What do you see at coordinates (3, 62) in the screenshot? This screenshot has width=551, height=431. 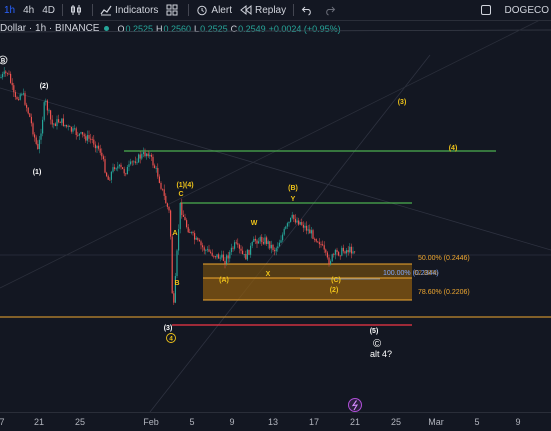 I see `wave-label-B-top: B` at bounding box center [3, 62].